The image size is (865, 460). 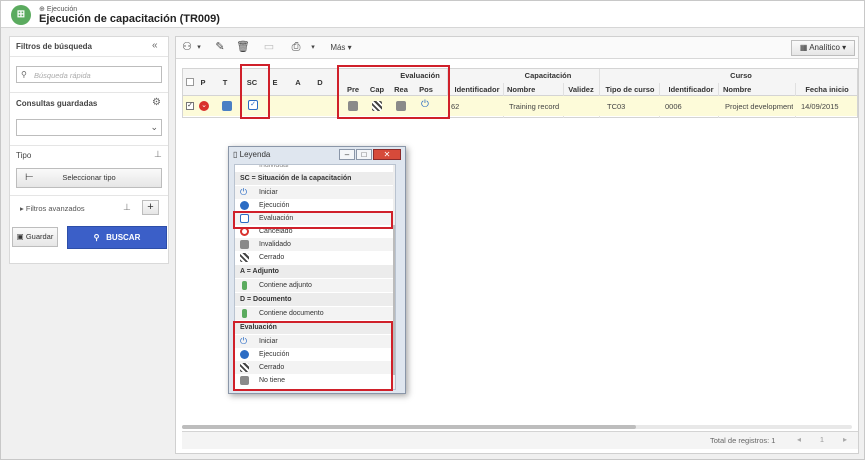 What do you see at coordinates (244, 313) in the screenshot?
I see `document-icon` at bounding box center [244, 313].